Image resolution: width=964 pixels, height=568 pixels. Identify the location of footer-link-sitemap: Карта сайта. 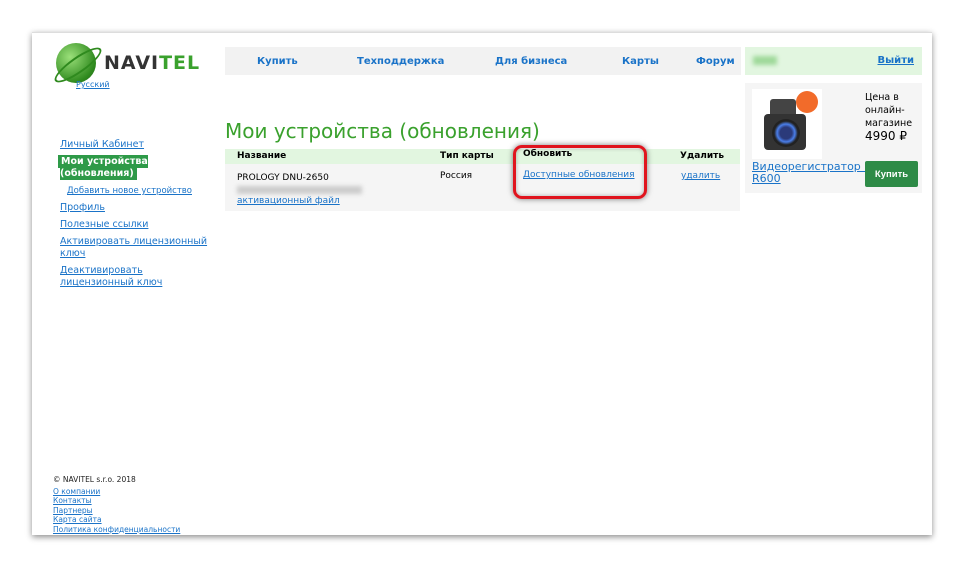
(116, 520).